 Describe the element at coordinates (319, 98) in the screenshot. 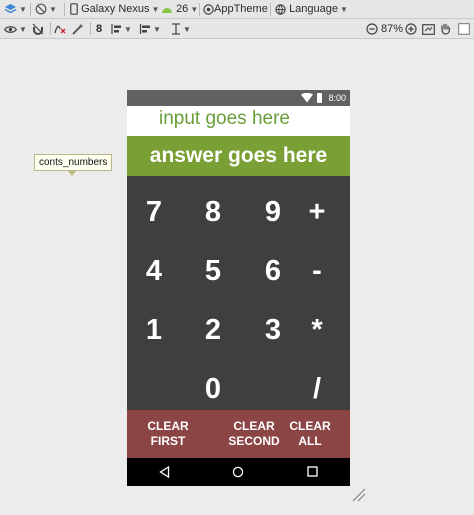

I see `battery-icon` at that location.